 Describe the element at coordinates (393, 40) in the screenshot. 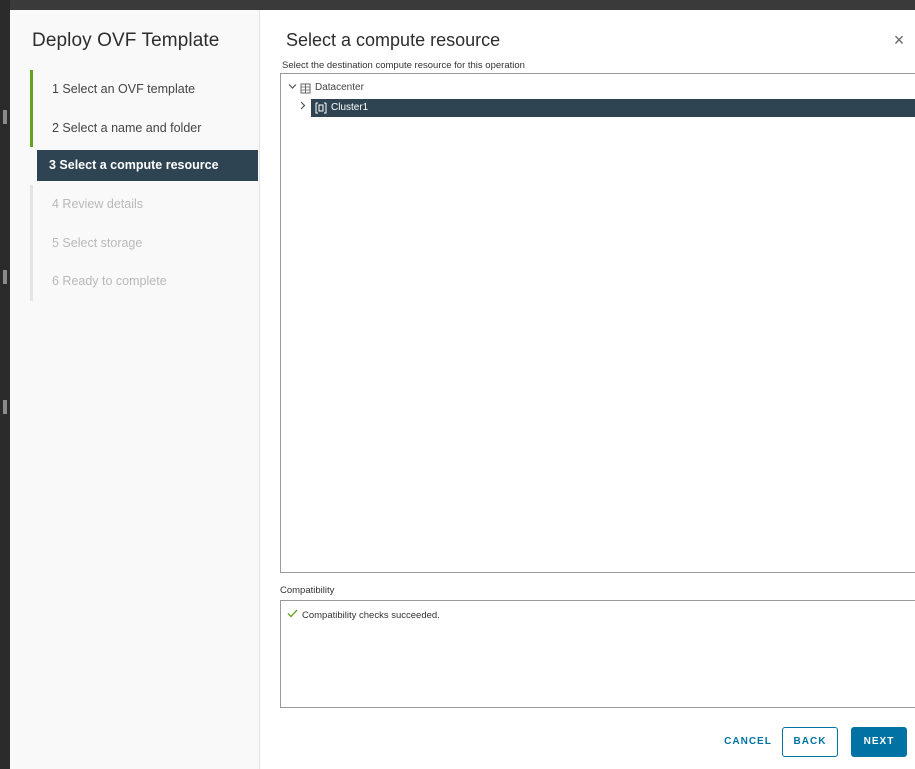

I see `page-title: Select a compute resource` at that location.